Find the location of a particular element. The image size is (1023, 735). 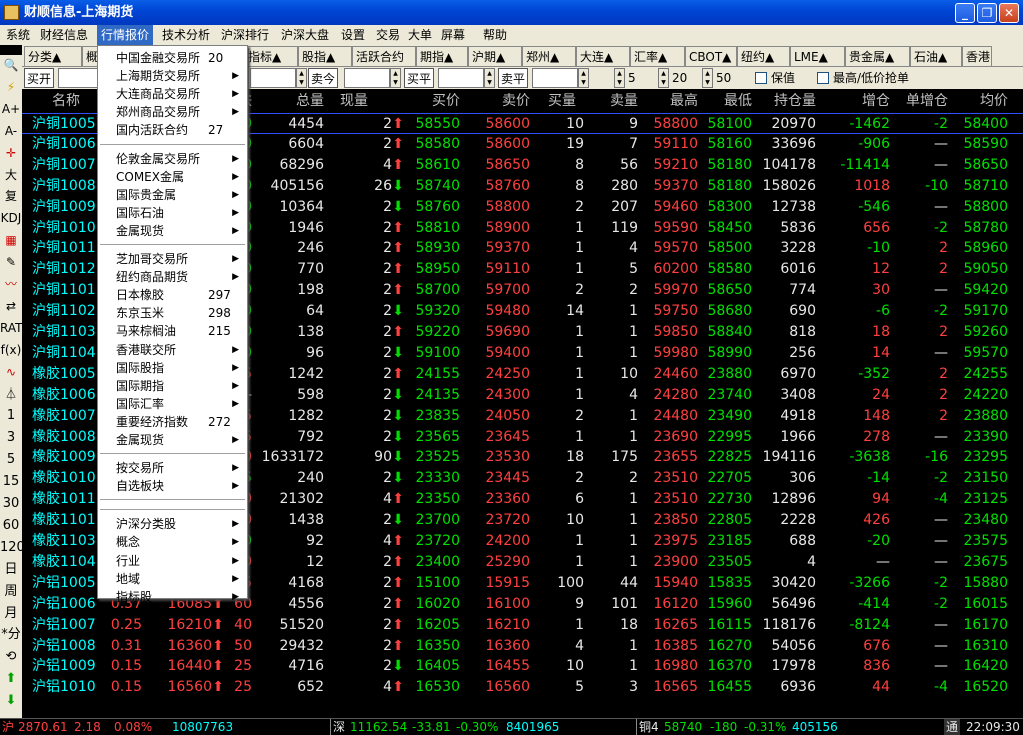

dropdown-item: 伦敦金属交易所 ▶ is located at coordinates (172, 159).